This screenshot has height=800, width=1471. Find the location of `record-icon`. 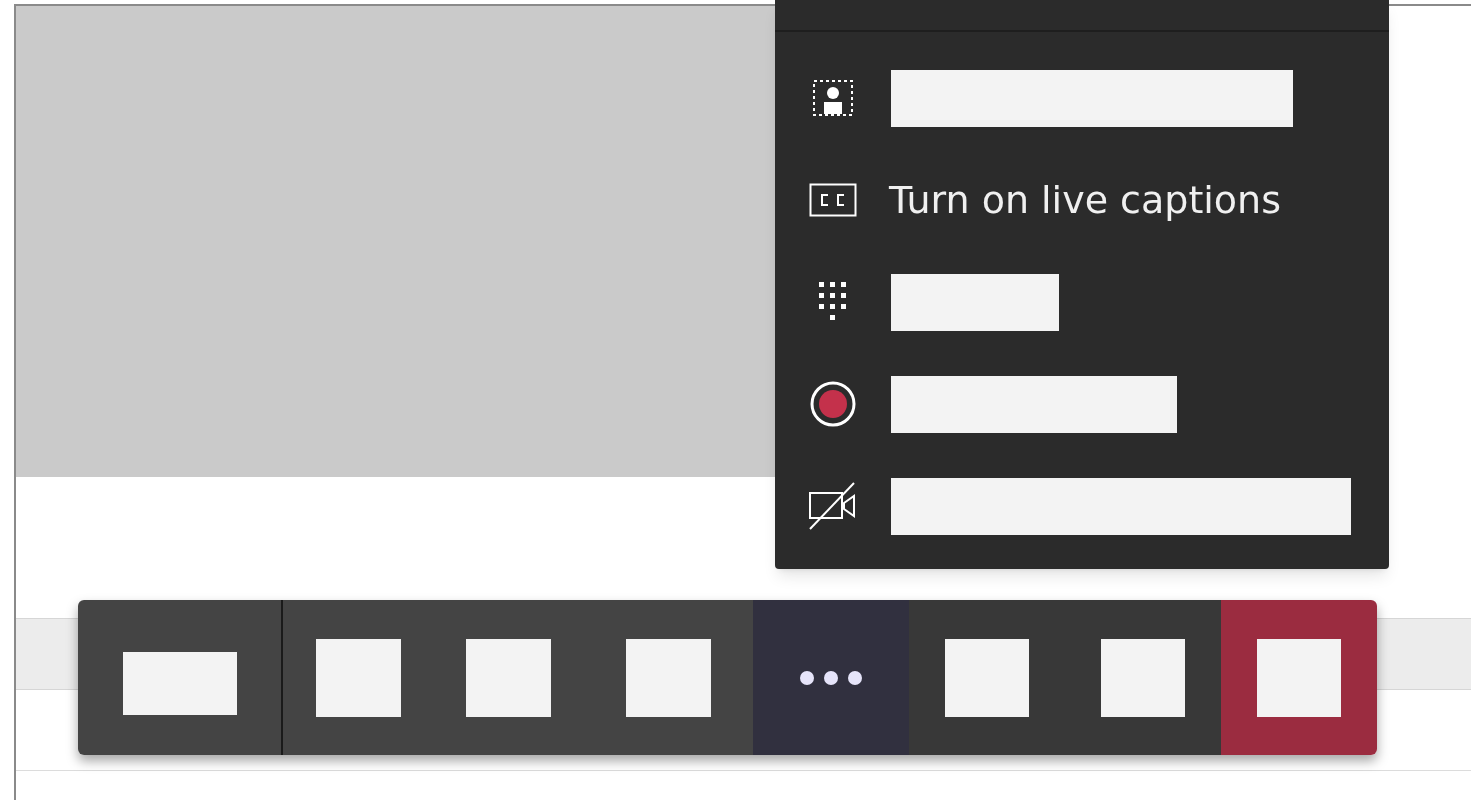

record-icon is located at coordinates (833, 404).